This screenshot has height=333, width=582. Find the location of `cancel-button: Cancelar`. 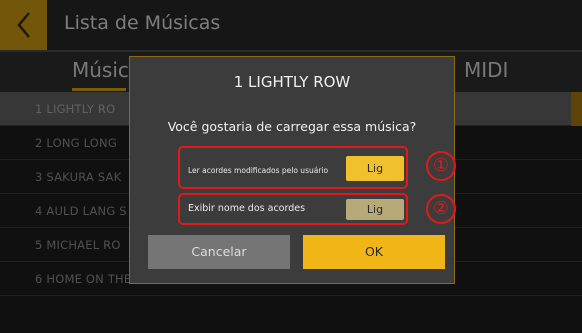

cancel-button: Cancelar is located at coordinates (219, 252).